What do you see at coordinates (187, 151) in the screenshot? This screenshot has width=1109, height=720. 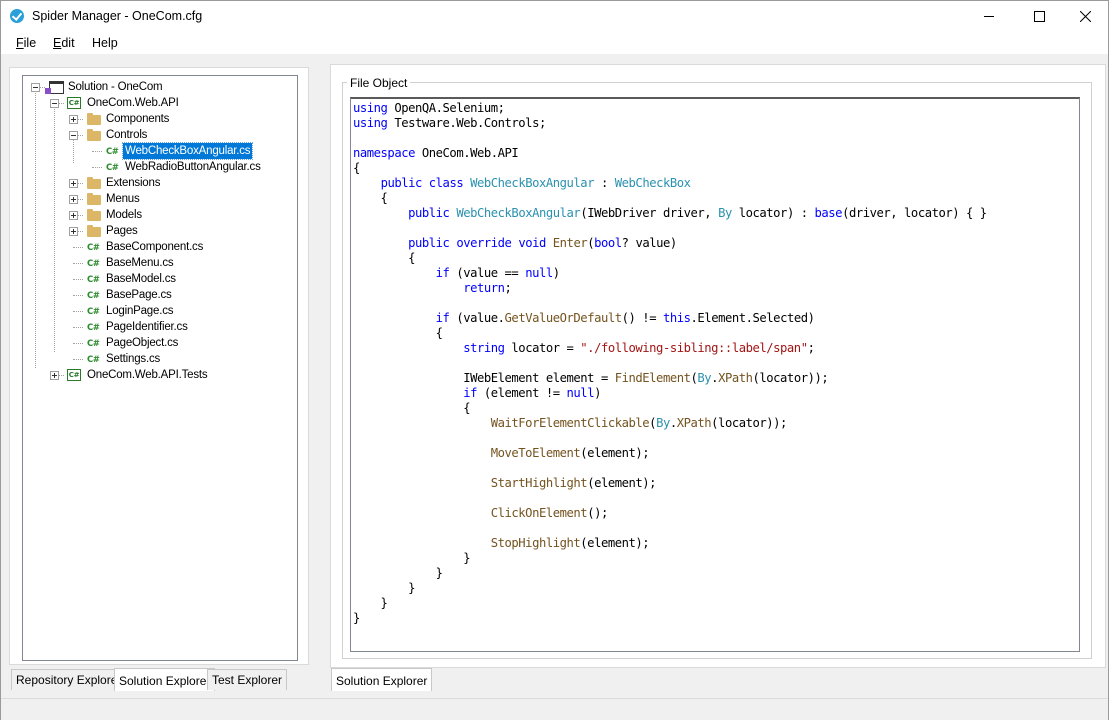 I see `tree-node-label: WebCheckBoxAngular.cs` at bounding box center [187, 151].